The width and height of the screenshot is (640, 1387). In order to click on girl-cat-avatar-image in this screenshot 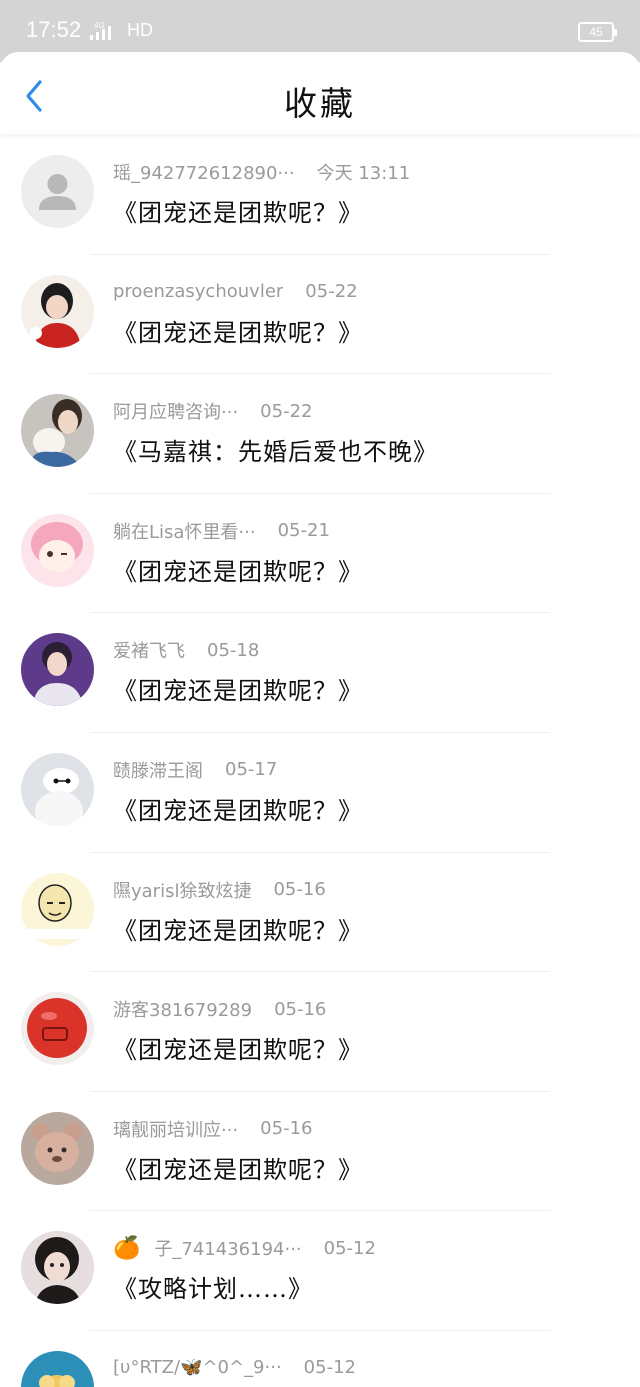, I will do `click(57, 431)`.